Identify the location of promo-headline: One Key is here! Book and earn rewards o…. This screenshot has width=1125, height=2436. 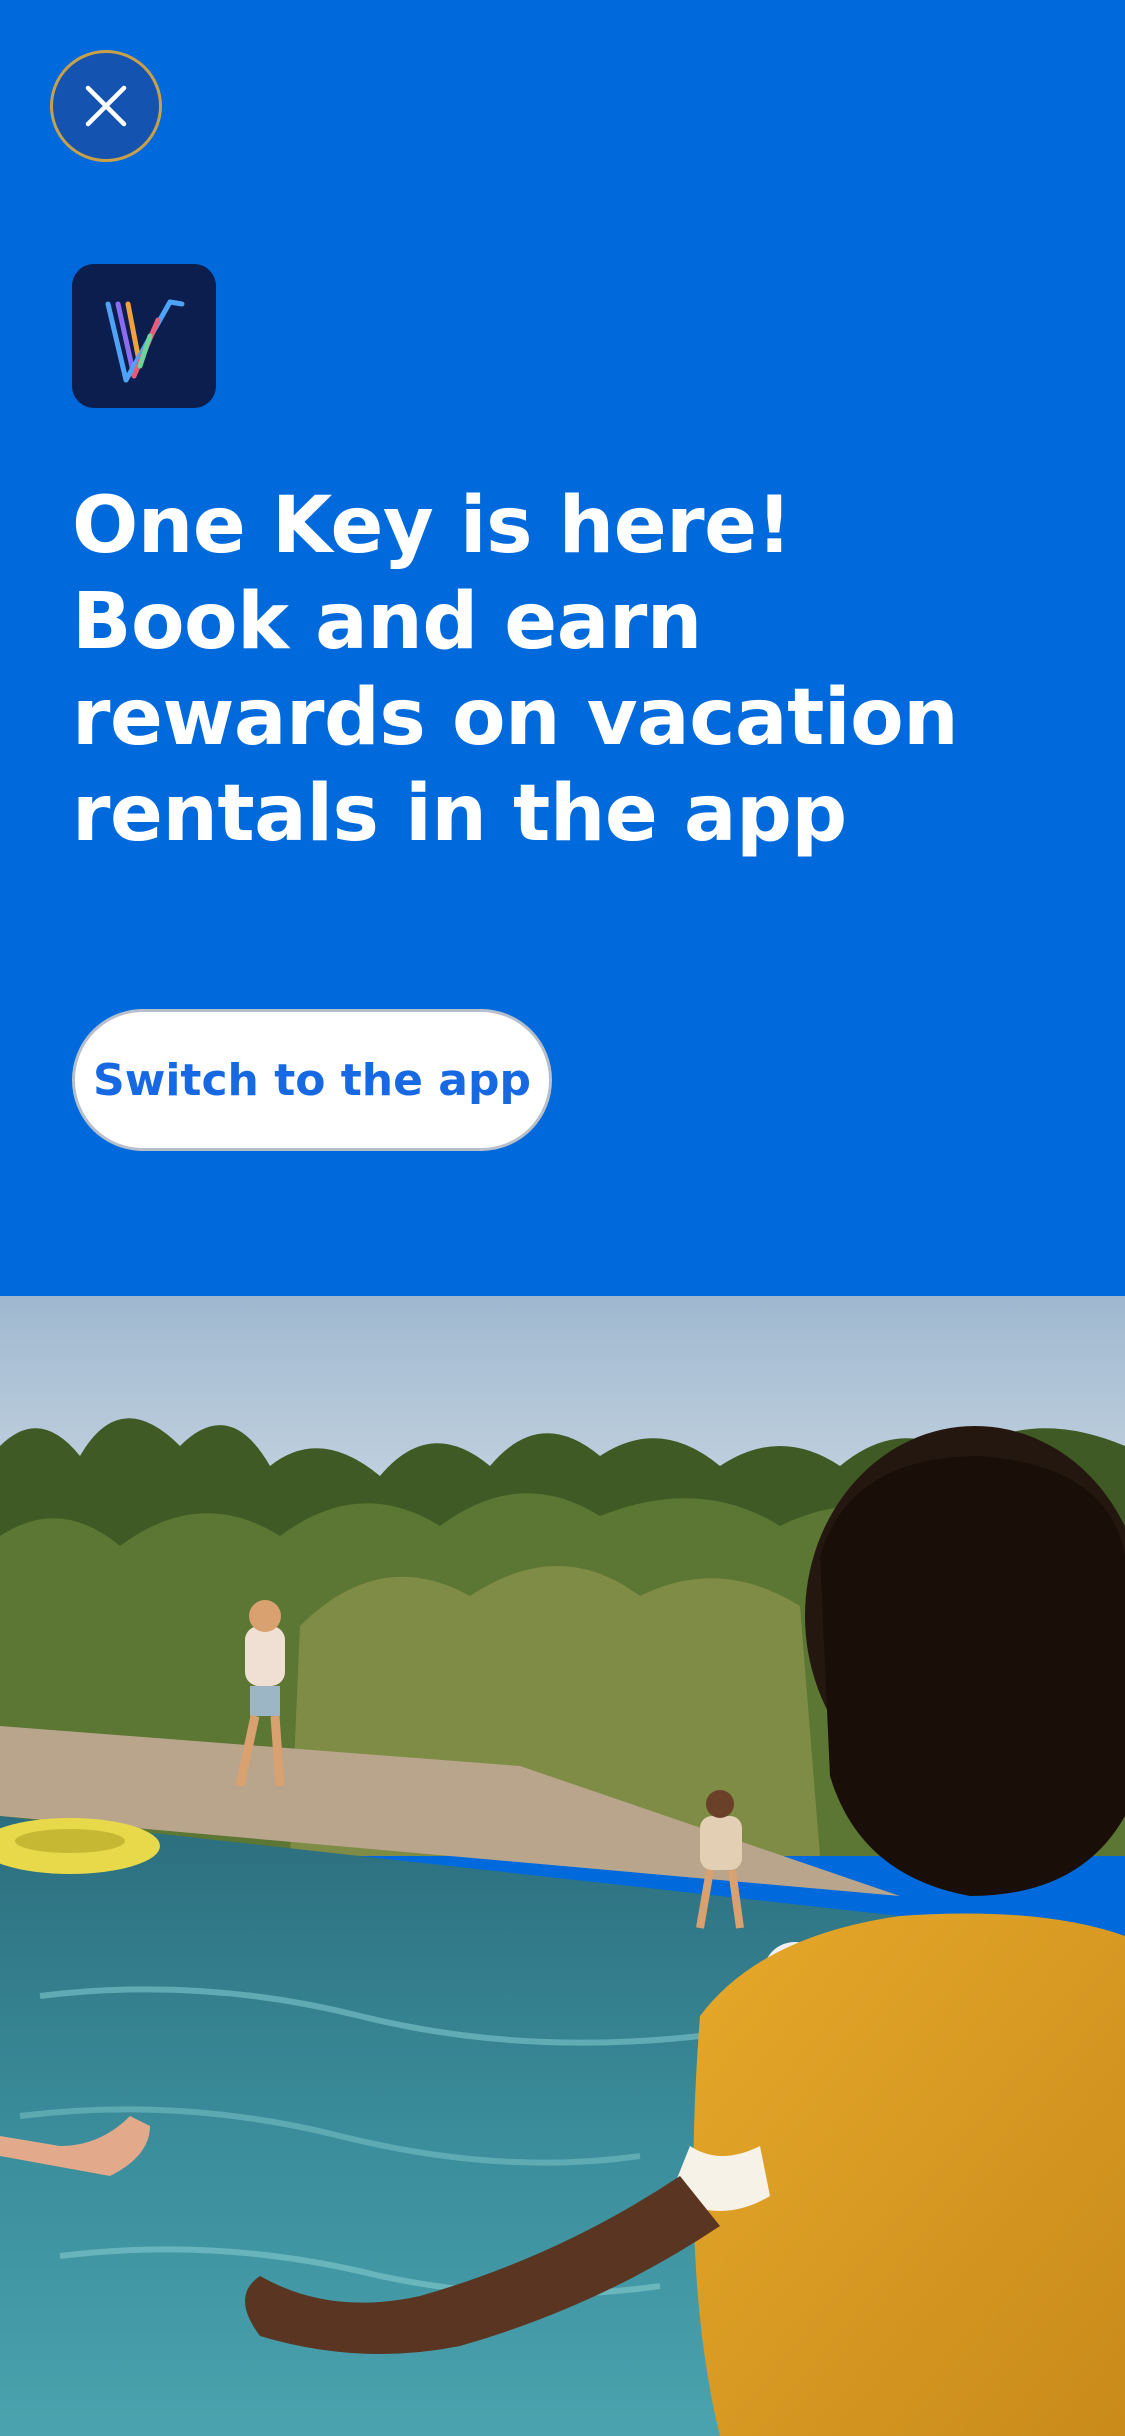
(515, 670).